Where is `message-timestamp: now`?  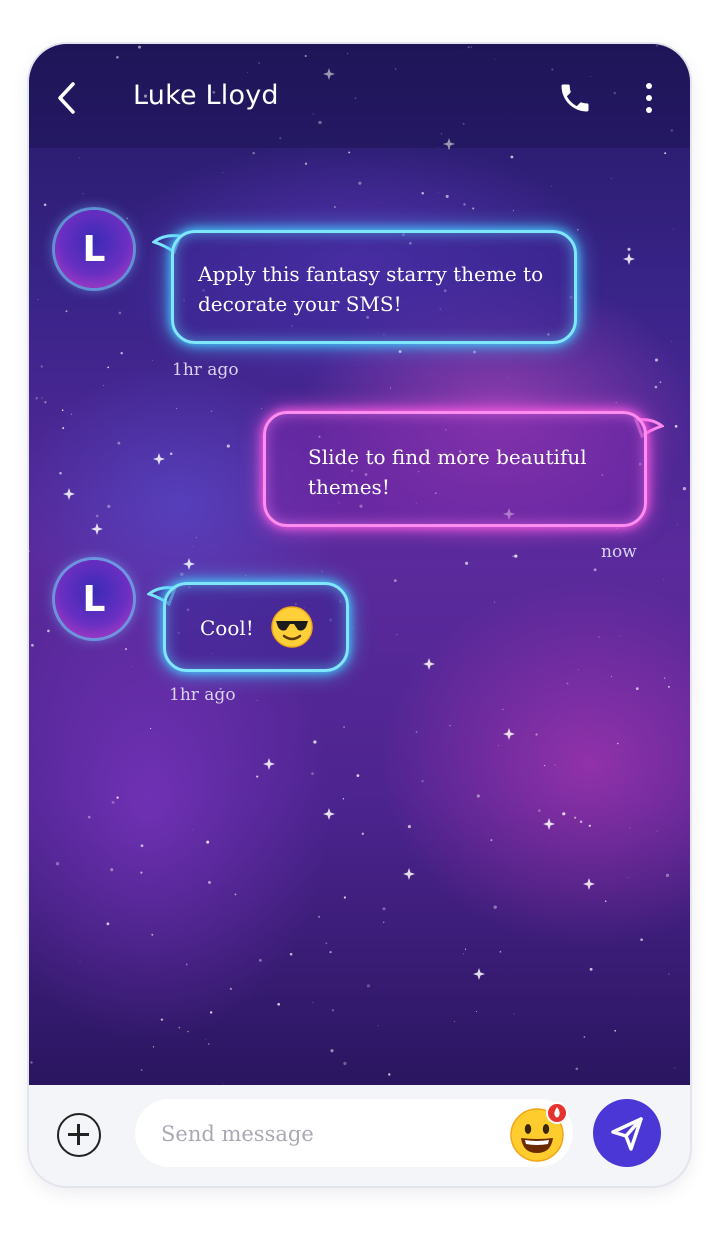 message-timestamp: now is located at coordinates (619, 552).